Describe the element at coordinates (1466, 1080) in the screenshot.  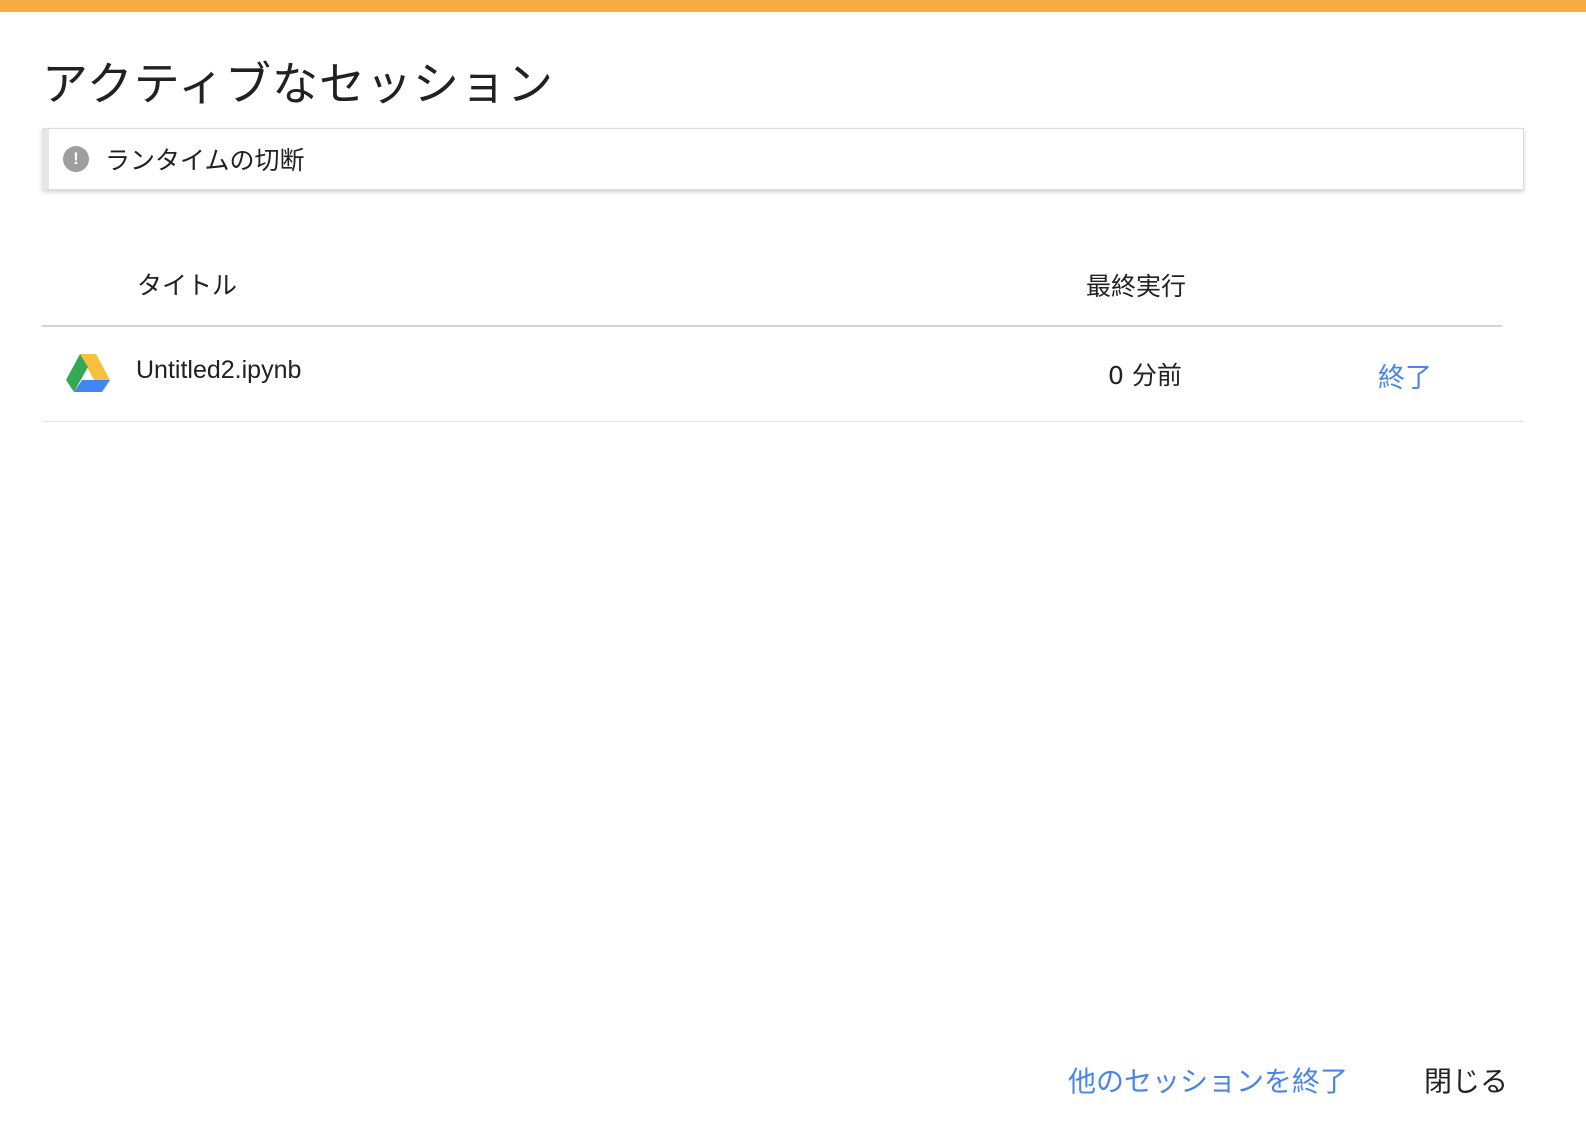
I see `close-button: 閉じる` at that location.